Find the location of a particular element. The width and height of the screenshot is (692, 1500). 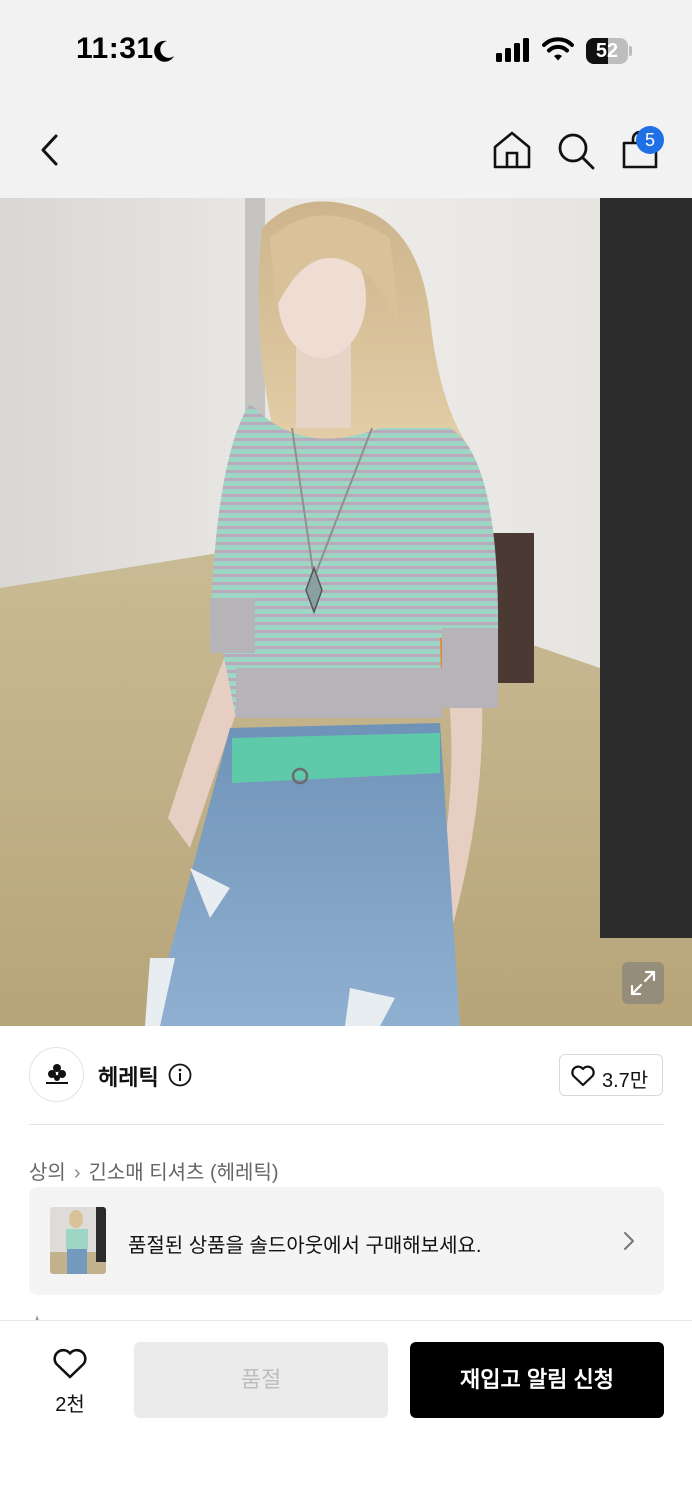

soldout-redirect-banner: 품절된 상품을 솔드아웃에서 구매해보세요. is located at coordinates (346, 1241).